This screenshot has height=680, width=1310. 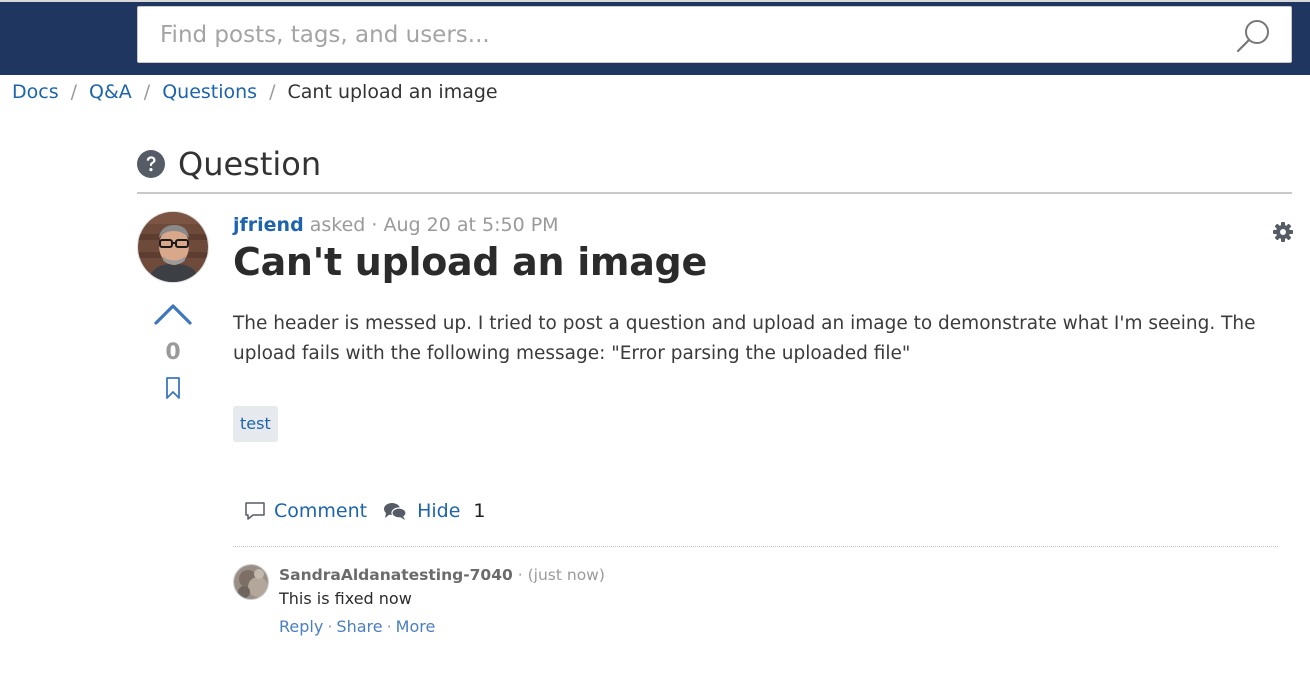 I want to click on asked-label: asked, so click(x=337, y=225).